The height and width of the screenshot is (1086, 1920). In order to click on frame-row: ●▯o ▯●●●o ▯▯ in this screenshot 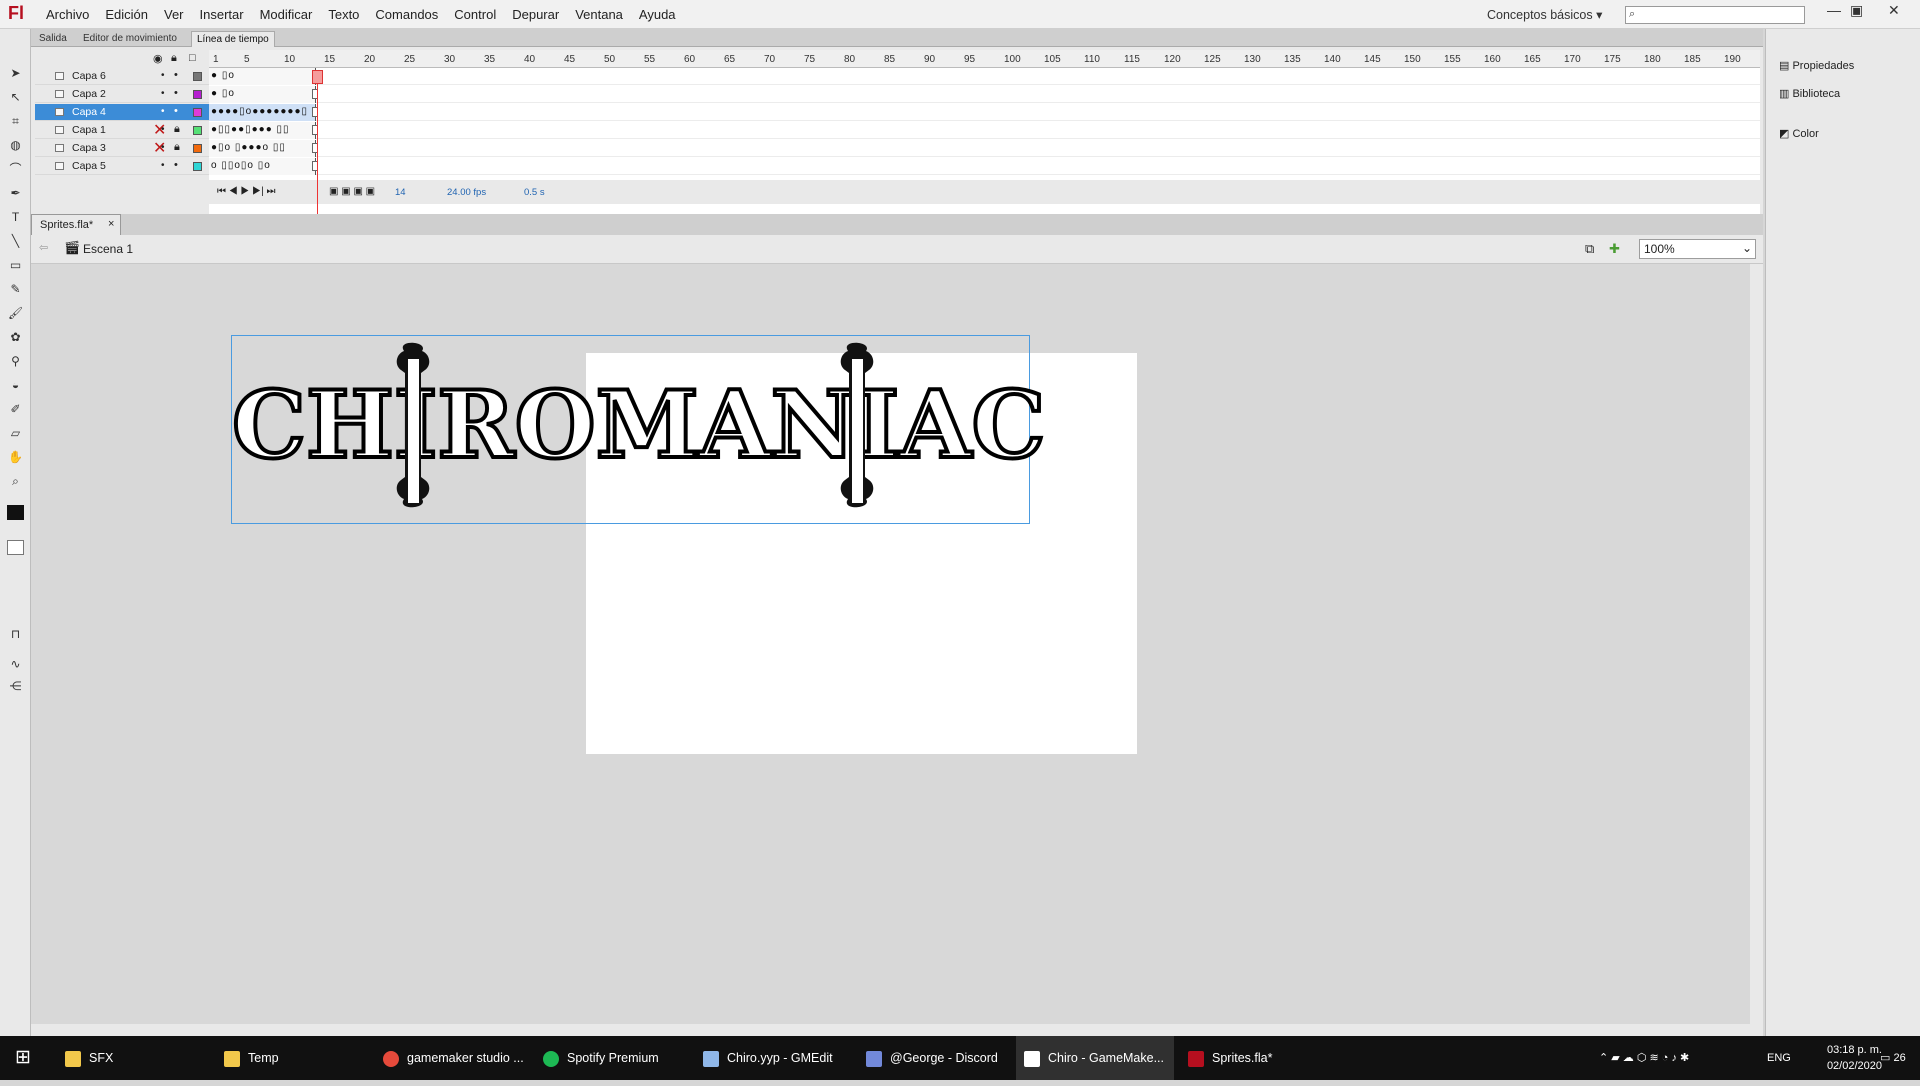, I will do `click(984, 148)`.